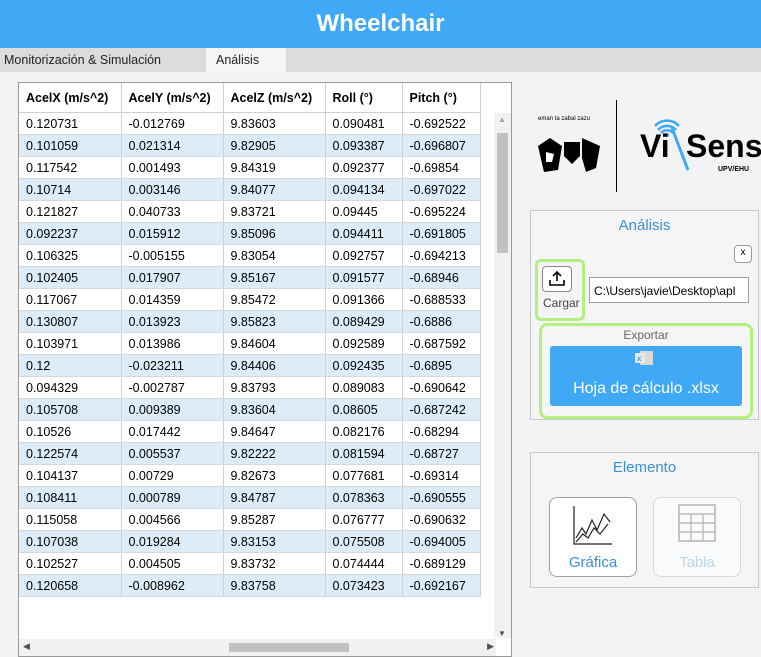 This screenshot has width=761, height=657. Describe the element at coordinates (274, 497) in the screenshot. I see `table-cell: 9.84787` at that location.